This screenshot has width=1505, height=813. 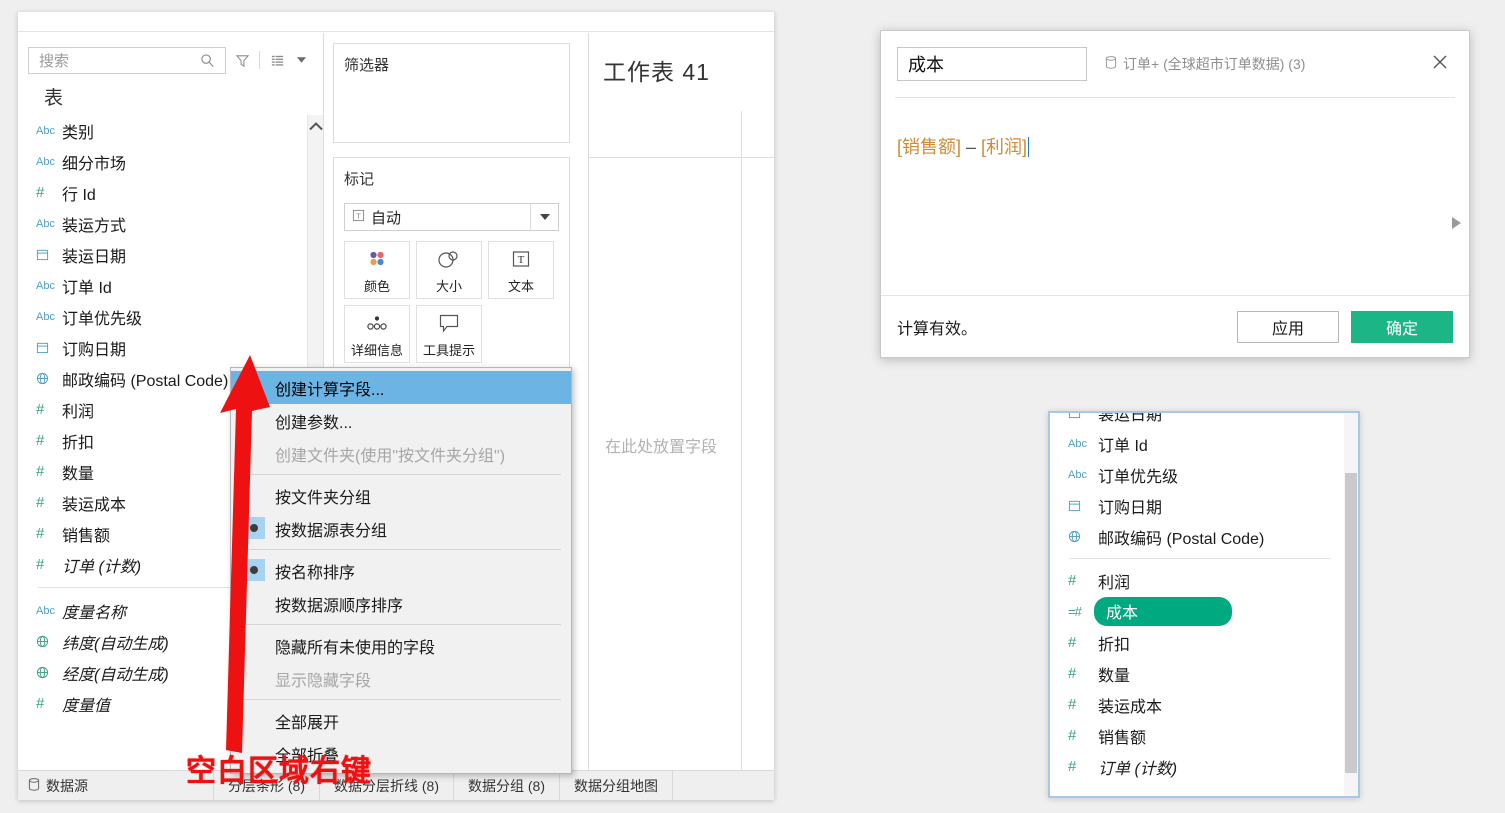 I want to click on field-label: 折扣, so click(x=1114, y=645).